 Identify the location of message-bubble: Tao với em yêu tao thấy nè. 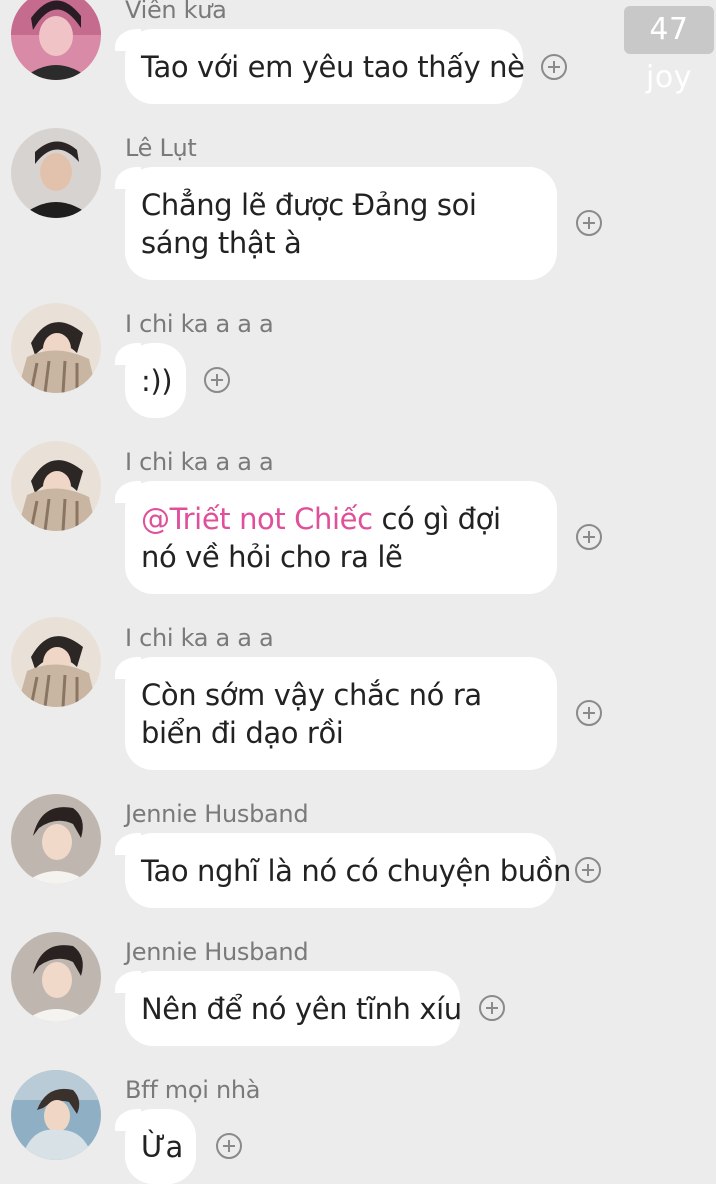
(320, 66).